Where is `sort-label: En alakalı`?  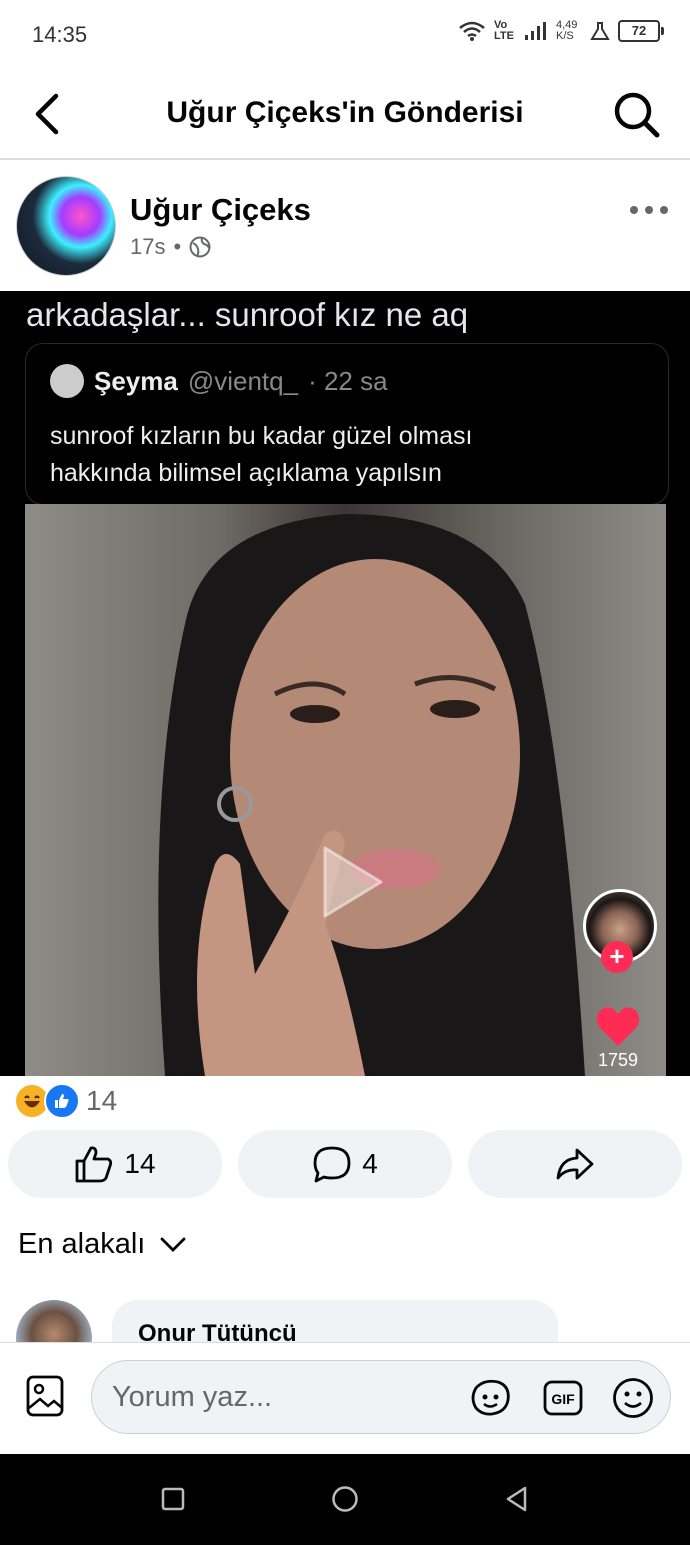
sort-label: En alakalı is located at coordinates (82, 1244).